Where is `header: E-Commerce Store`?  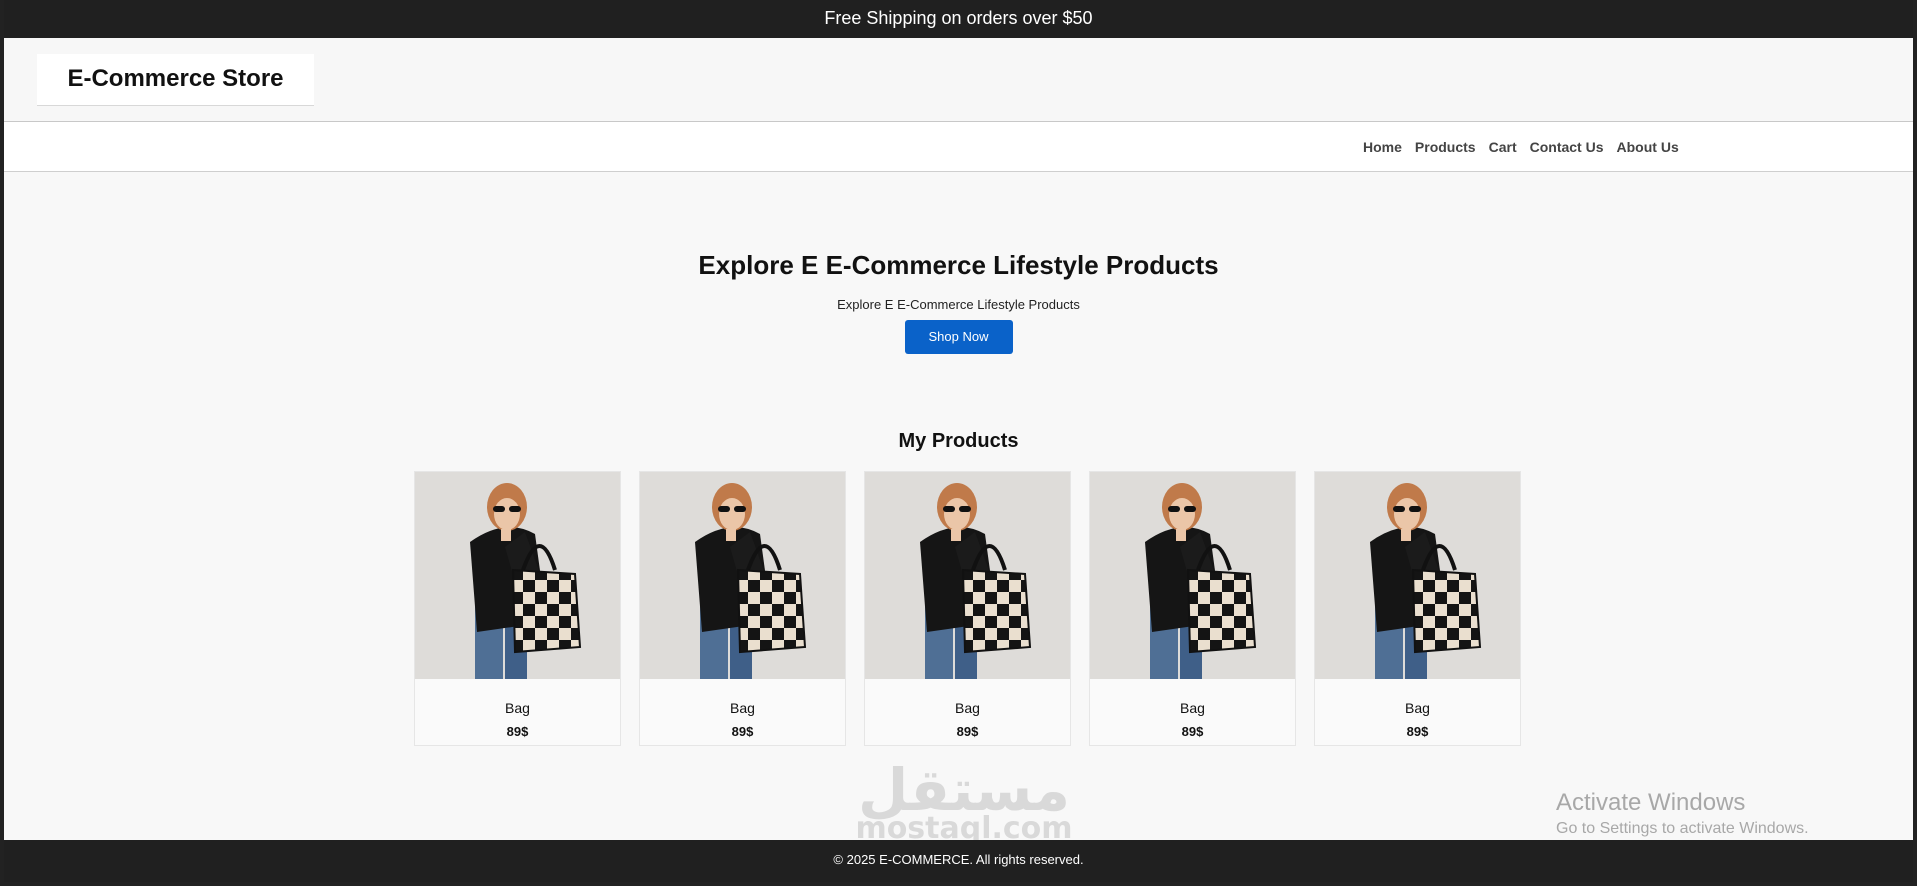 header: E-Commerce Store is located at coordinates (958, 80).